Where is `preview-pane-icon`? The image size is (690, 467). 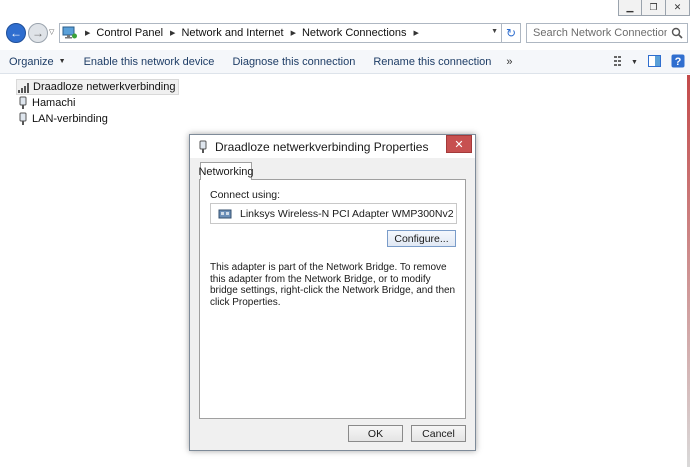 preview-pane-icon is located at coordinates (654, 62).